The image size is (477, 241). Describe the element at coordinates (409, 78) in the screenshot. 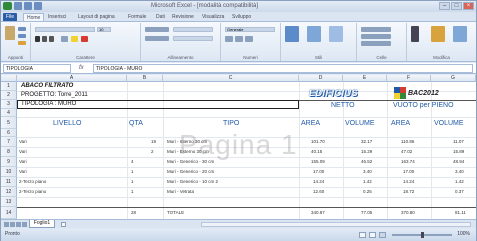

I see `column-header-f: F` at that location.